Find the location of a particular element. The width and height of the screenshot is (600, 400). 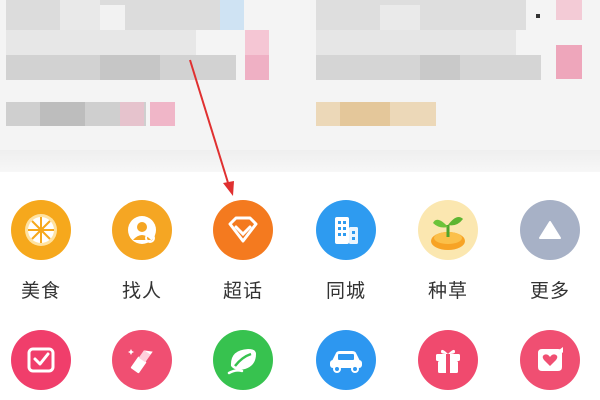

diamond-icon is located at coordinates (243, 230).